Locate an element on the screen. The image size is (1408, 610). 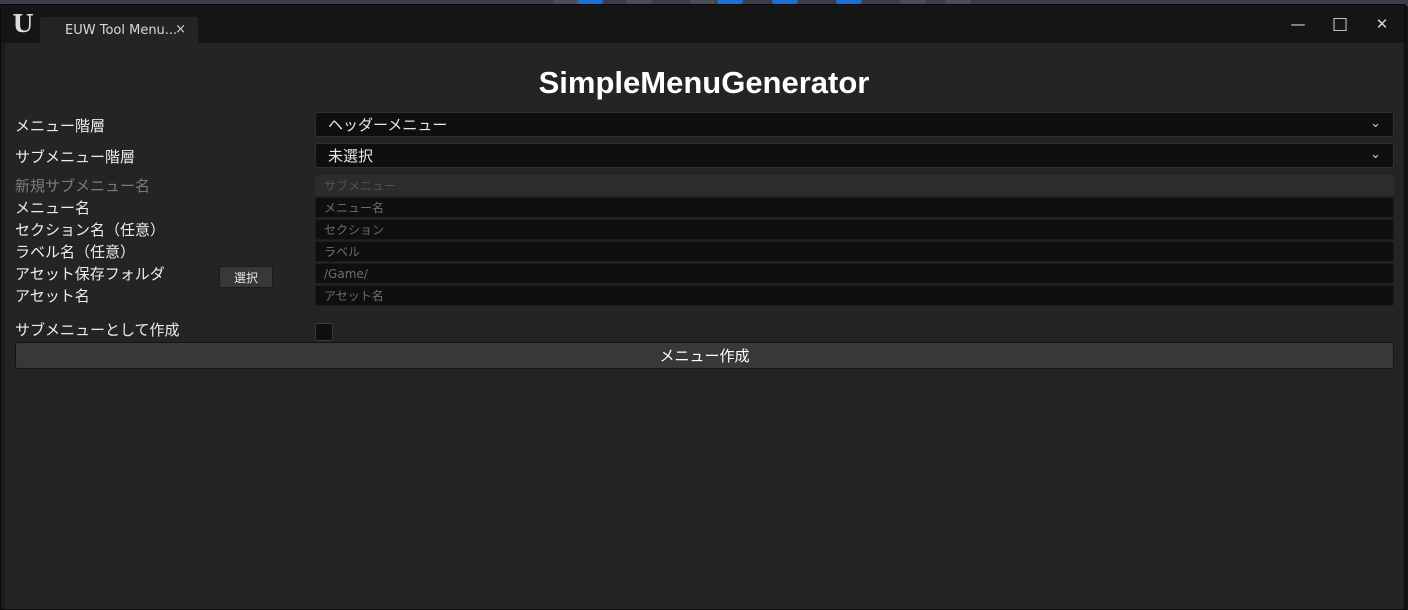
menu-level-label: メニュー階層 is located at coordinates (60, 126).